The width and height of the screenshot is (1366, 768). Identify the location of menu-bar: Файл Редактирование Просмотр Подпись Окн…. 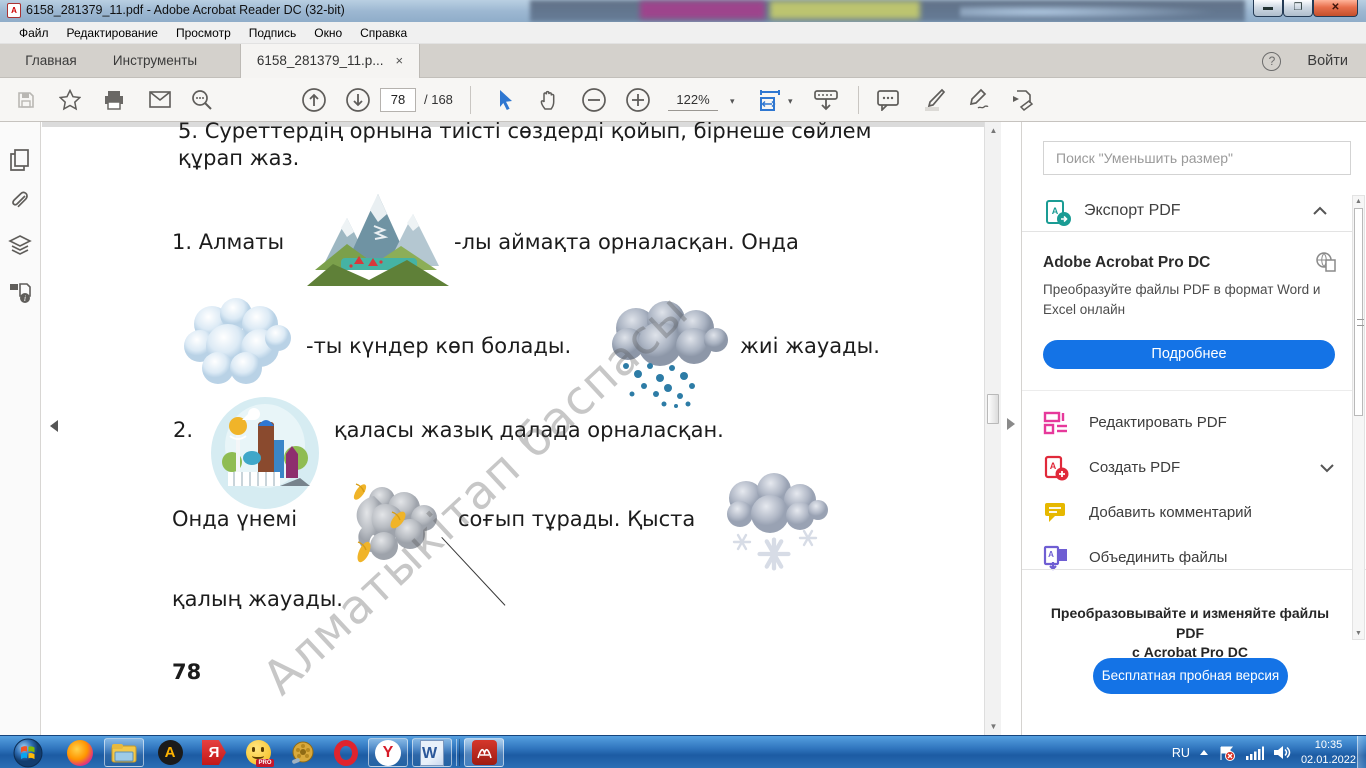
(683, 33).